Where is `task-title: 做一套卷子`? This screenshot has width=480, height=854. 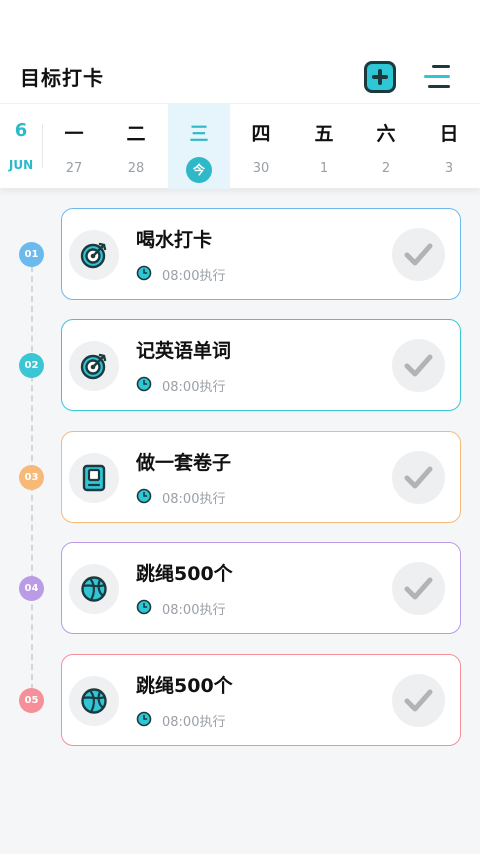
task-title: 做一套卷子 is located at coordinates (184, 463).